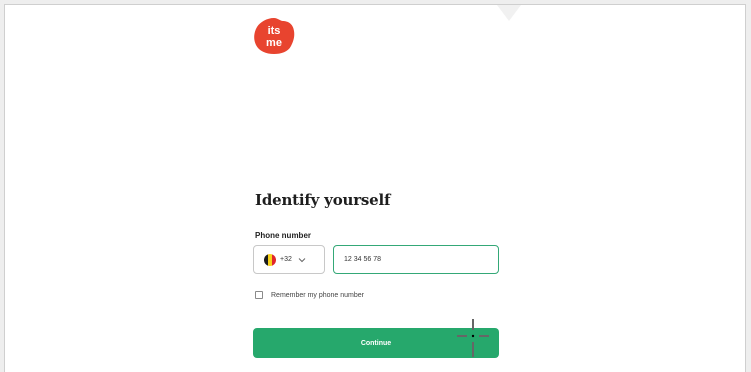 The height and width of the screenshot is (372, 751). Describe the element at coordinates (270, 259) in the screenshot. I see `belgium-flag-icon` at that location.